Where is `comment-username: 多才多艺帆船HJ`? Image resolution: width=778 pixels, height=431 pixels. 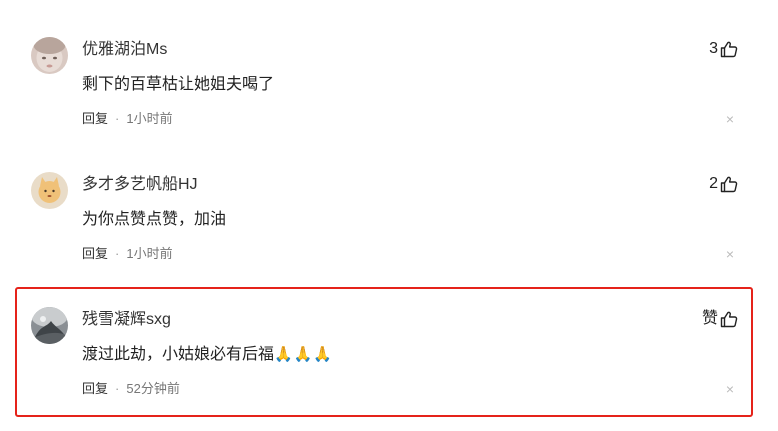 comment-username: 多才多艺帆船HJ is located at coordinates (140, 185).